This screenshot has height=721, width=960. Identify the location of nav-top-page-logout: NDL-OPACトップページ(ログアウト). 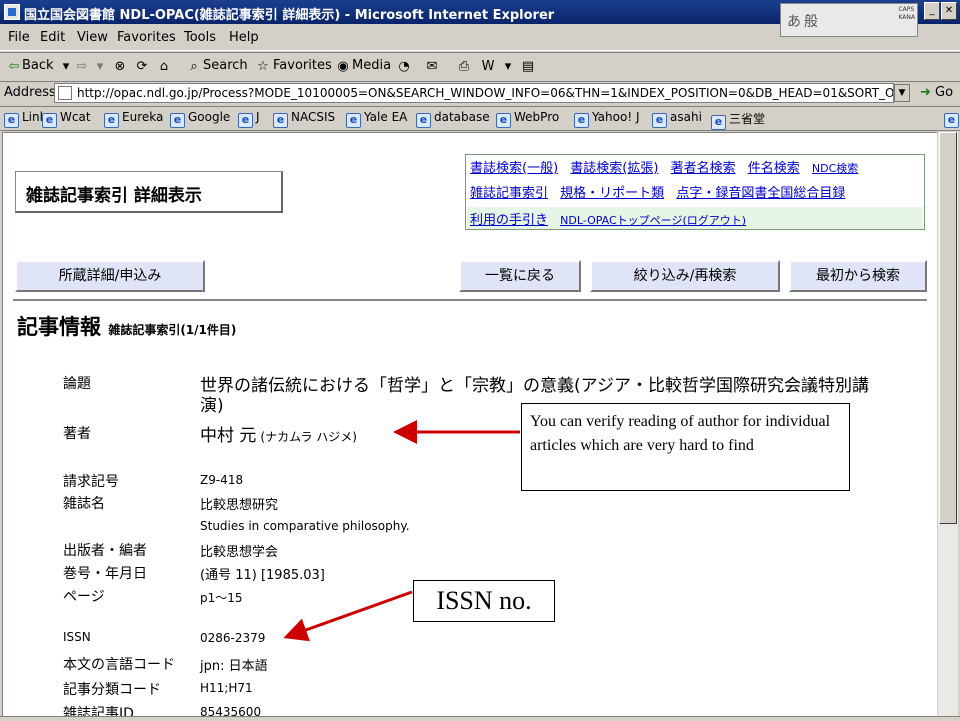
(653, 220).